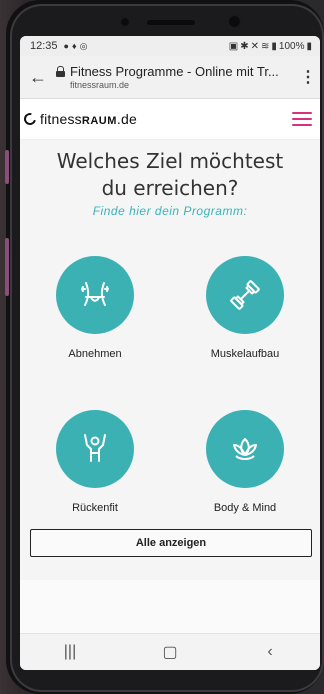 This screenshot has height=694, width=324. I want to click on notification-icon: ♦, so click(74, 46).